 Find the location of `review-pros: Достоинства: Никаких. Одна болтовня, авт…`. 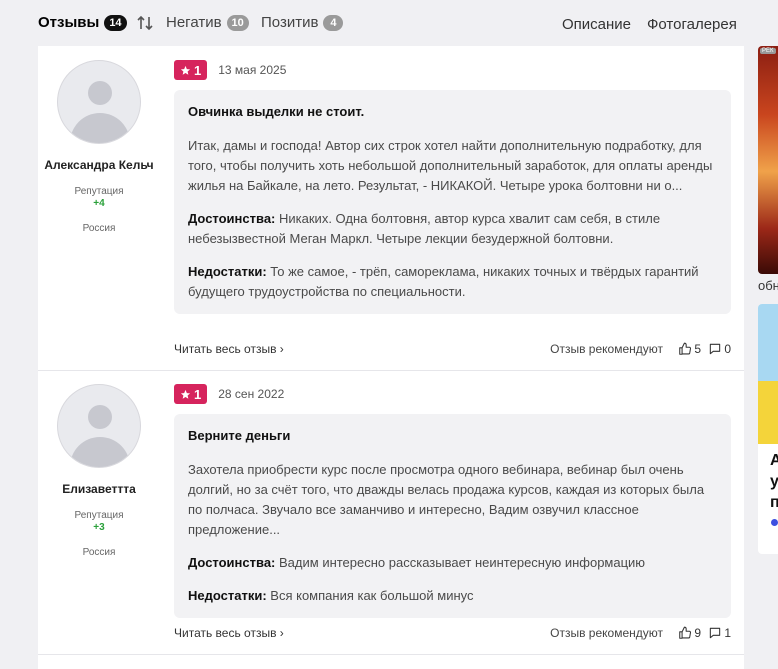

review-pros: Достоинства: Никаких. Одна болтовня, авт… is located at coordinates (452, 229).